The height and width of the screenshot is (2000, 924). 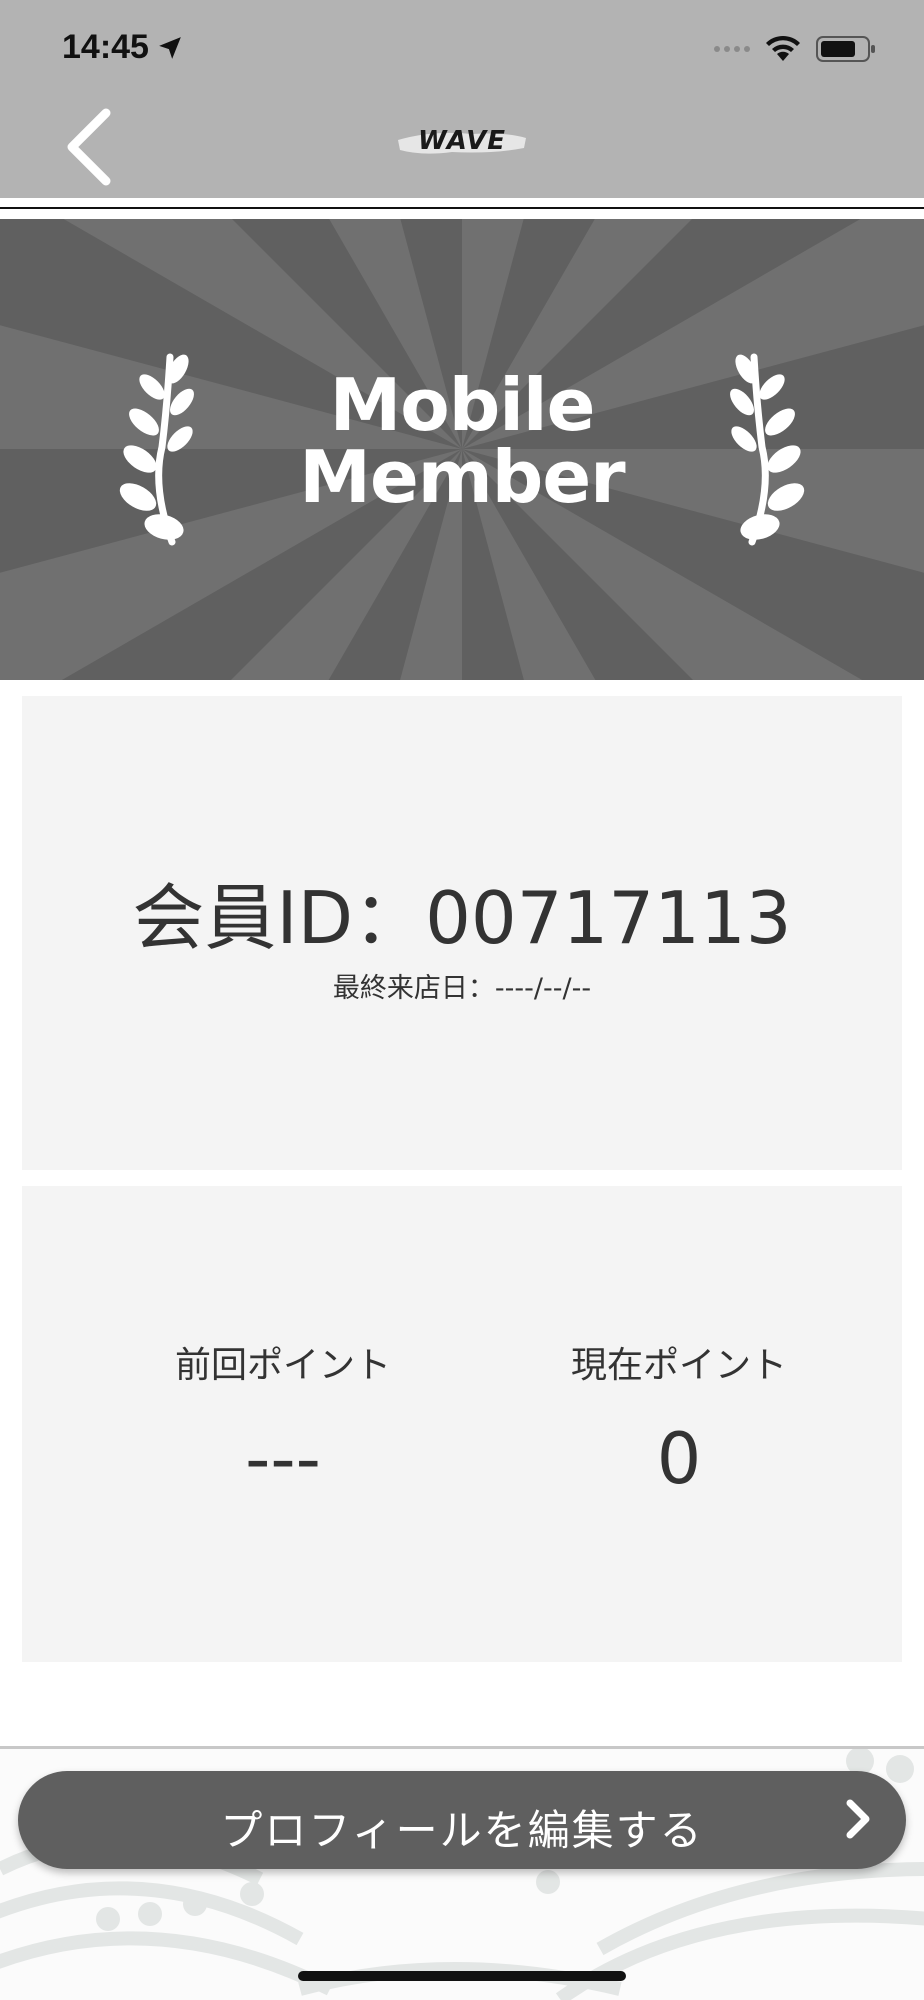 I want to click on cellular-signal-icon, so click(x=732, y=49).